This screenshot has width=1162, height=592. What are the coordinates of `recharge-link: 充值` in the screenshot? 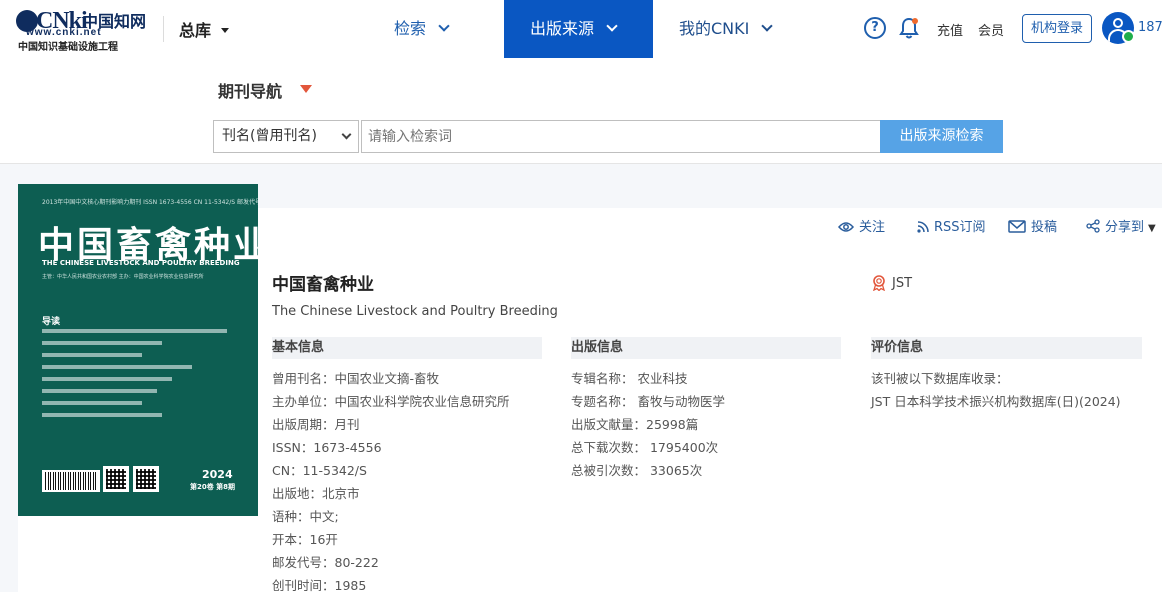 It's located at (950, 29).